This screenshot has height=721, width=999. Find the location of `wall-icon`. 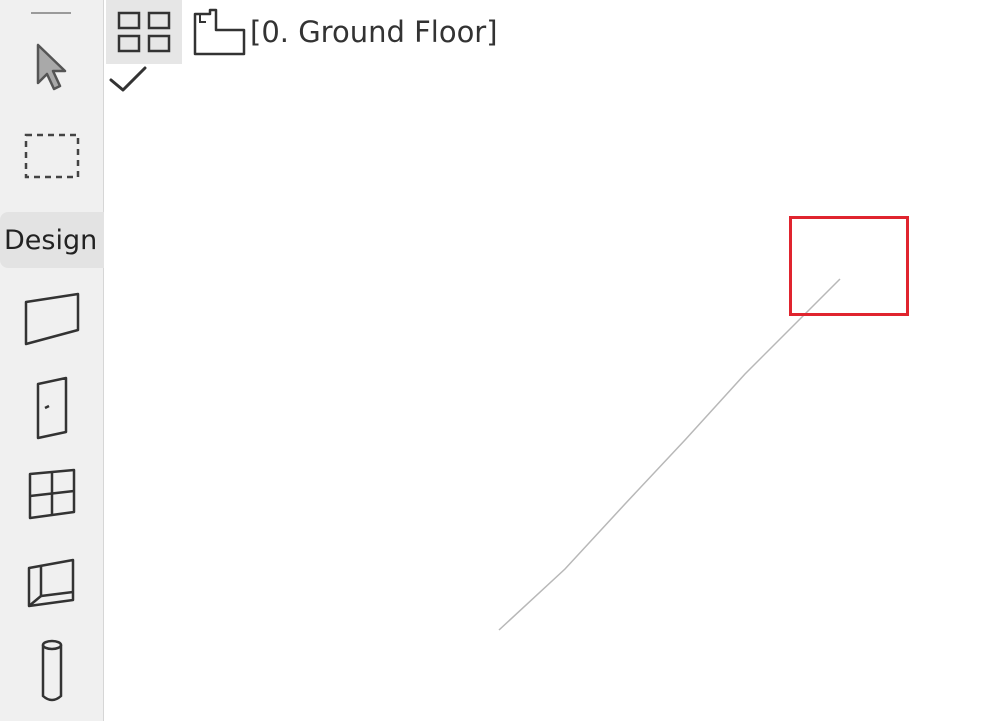

wall-icon is located at coordinates (52, 319).